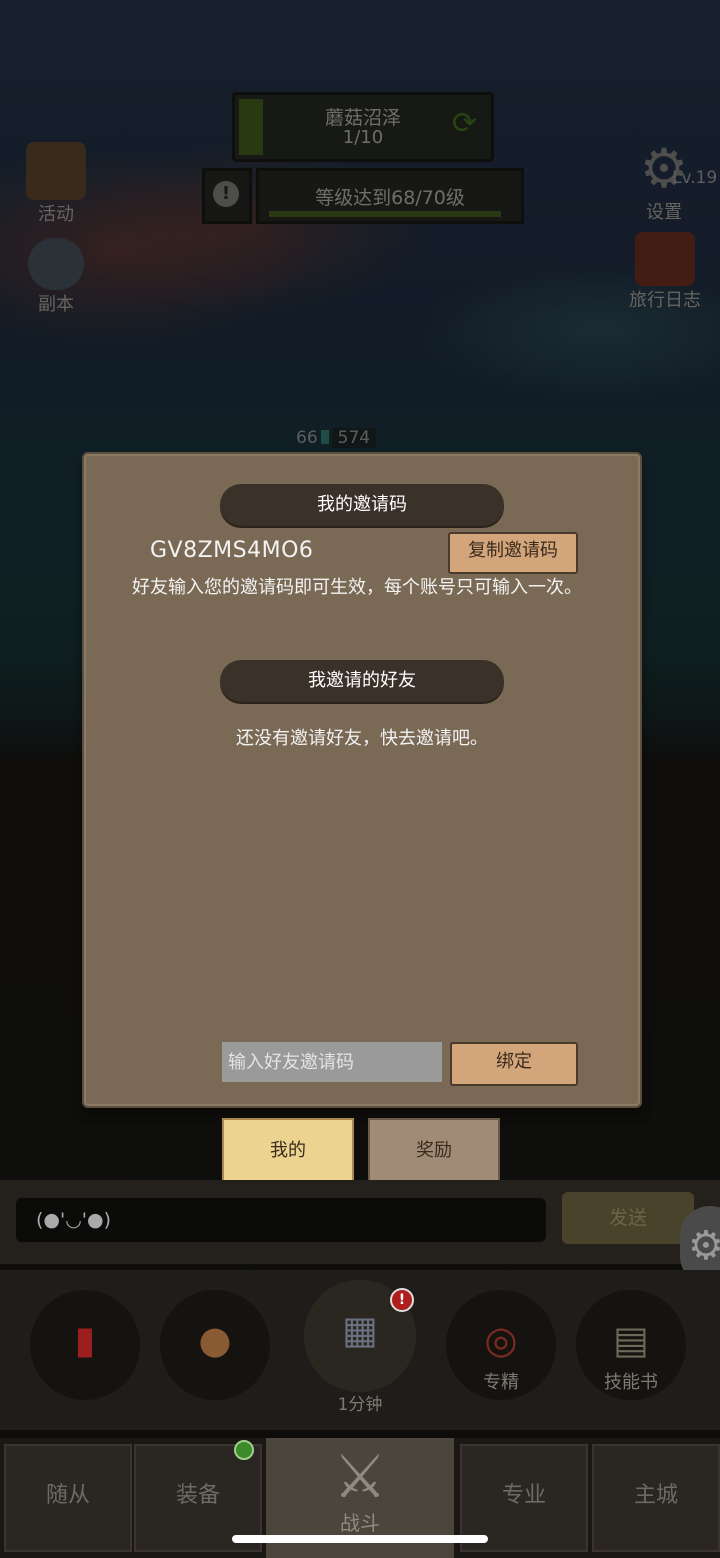 The width and height of the screenshot is (720, 1558). I want to click on chat-input: (●'◡'●), so click(281, 1220).